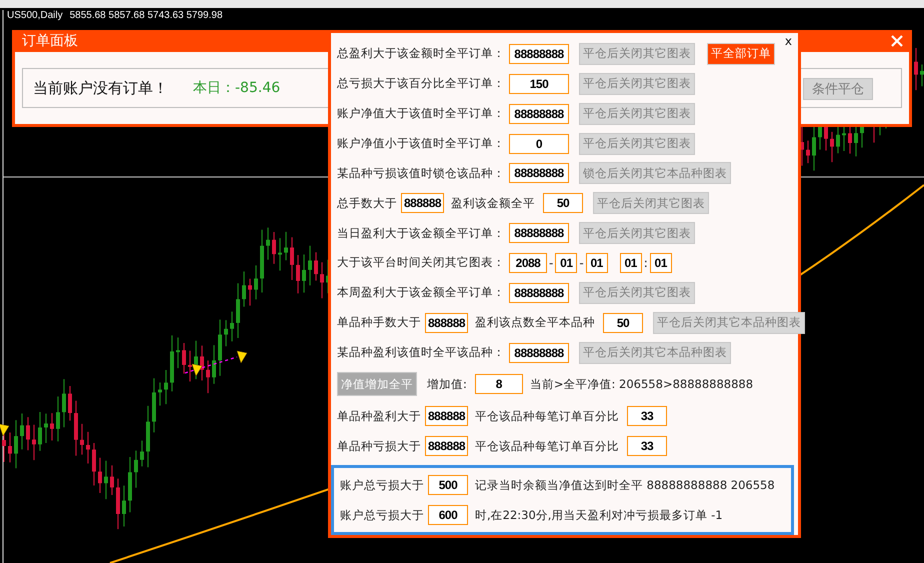 This screenshot has width=924, height=563. I want to click on field-label: 当日盈利大于该金额全平订单：, so click(421, 233).